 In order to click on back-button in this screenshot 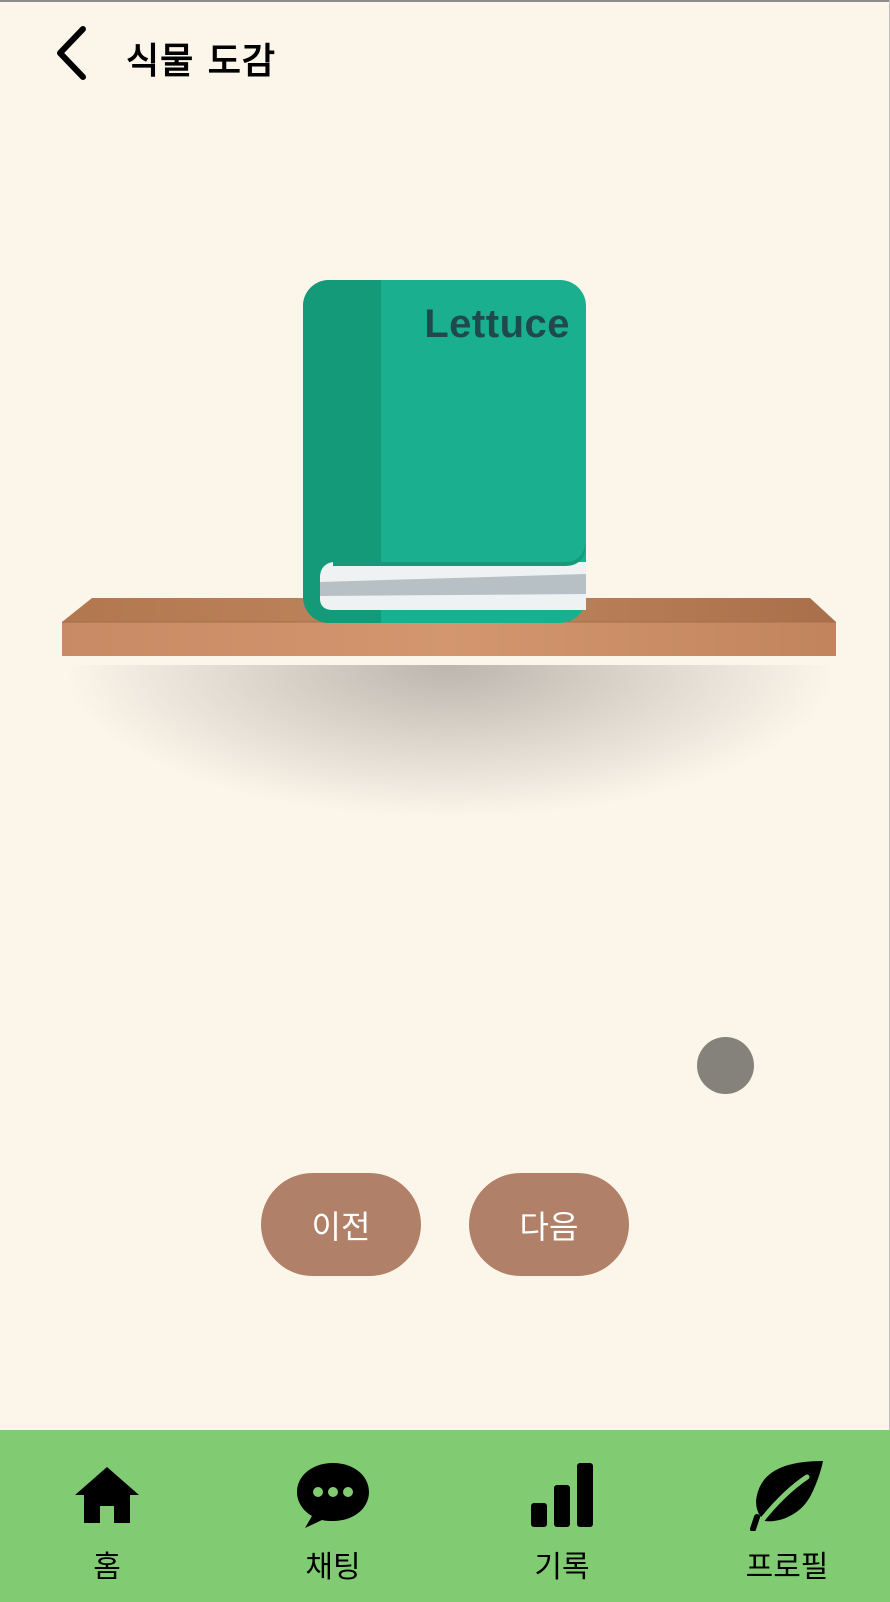, I will do `click(71, 53)`.